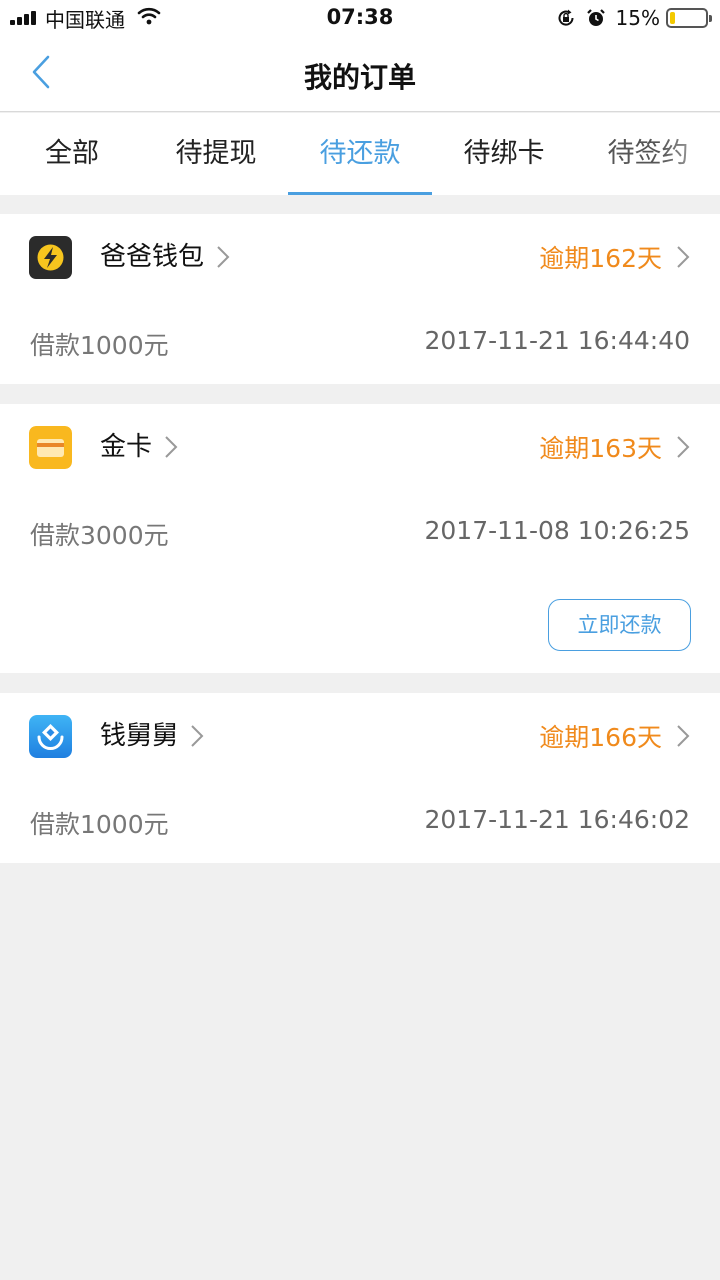 Image resolution: width=720 pixels, height=1280 pixels. I want to click on merchant-label: 金卡, so click(126, 447).